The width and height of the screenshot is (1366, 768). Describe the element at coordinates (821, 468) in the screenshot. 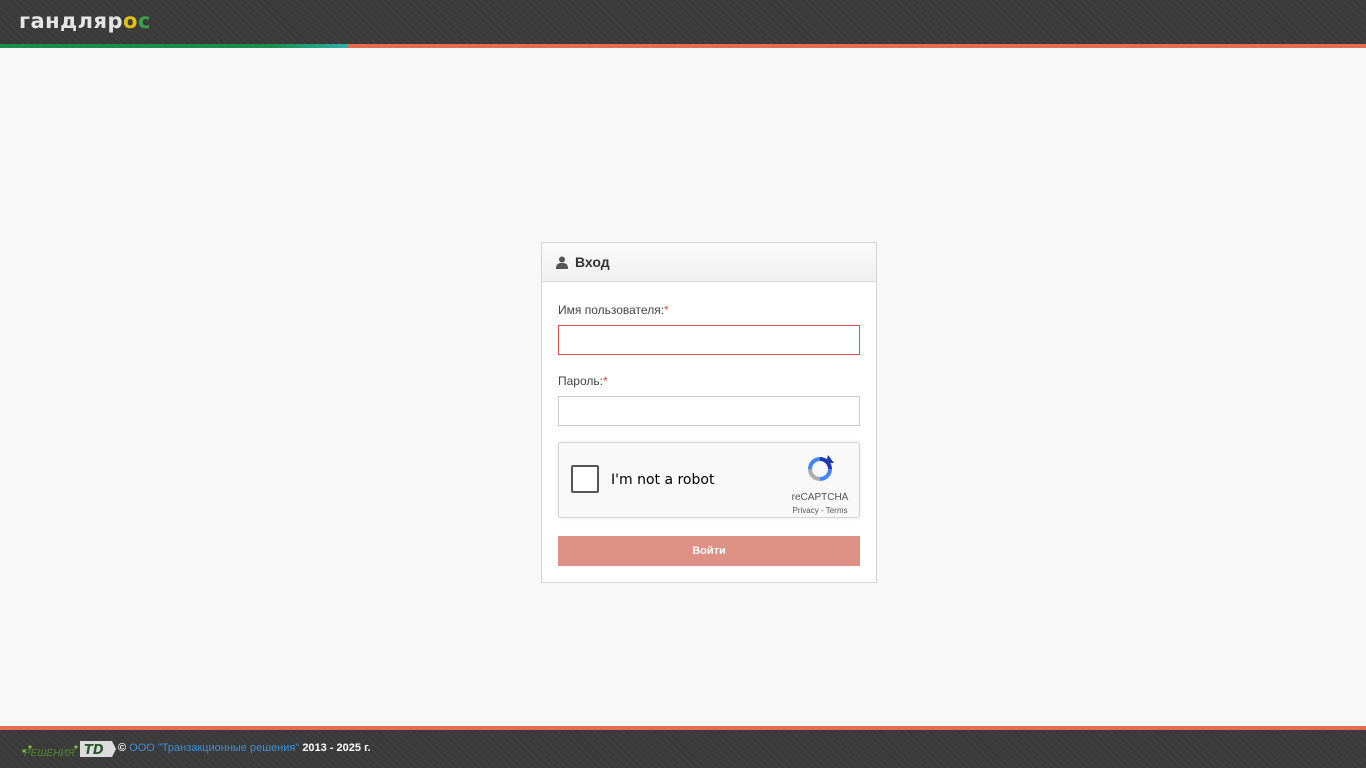

I see `recaptcha-icon` at that location.